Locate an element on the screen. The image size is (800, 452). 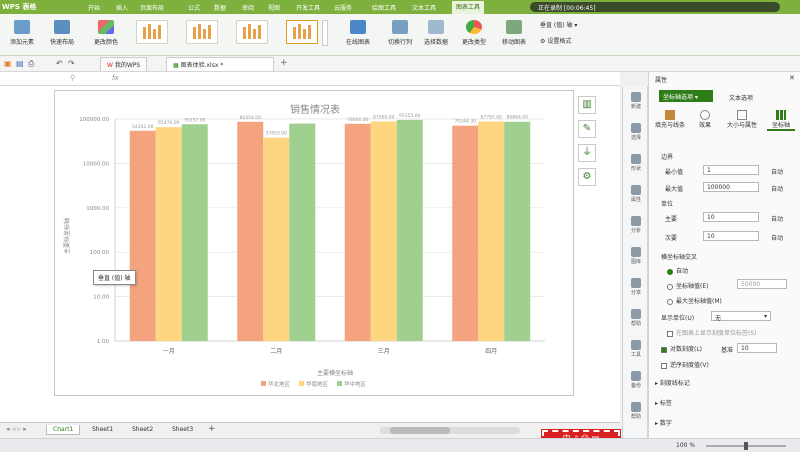
rail-item: 选择 is located at coordinates (636, 132).